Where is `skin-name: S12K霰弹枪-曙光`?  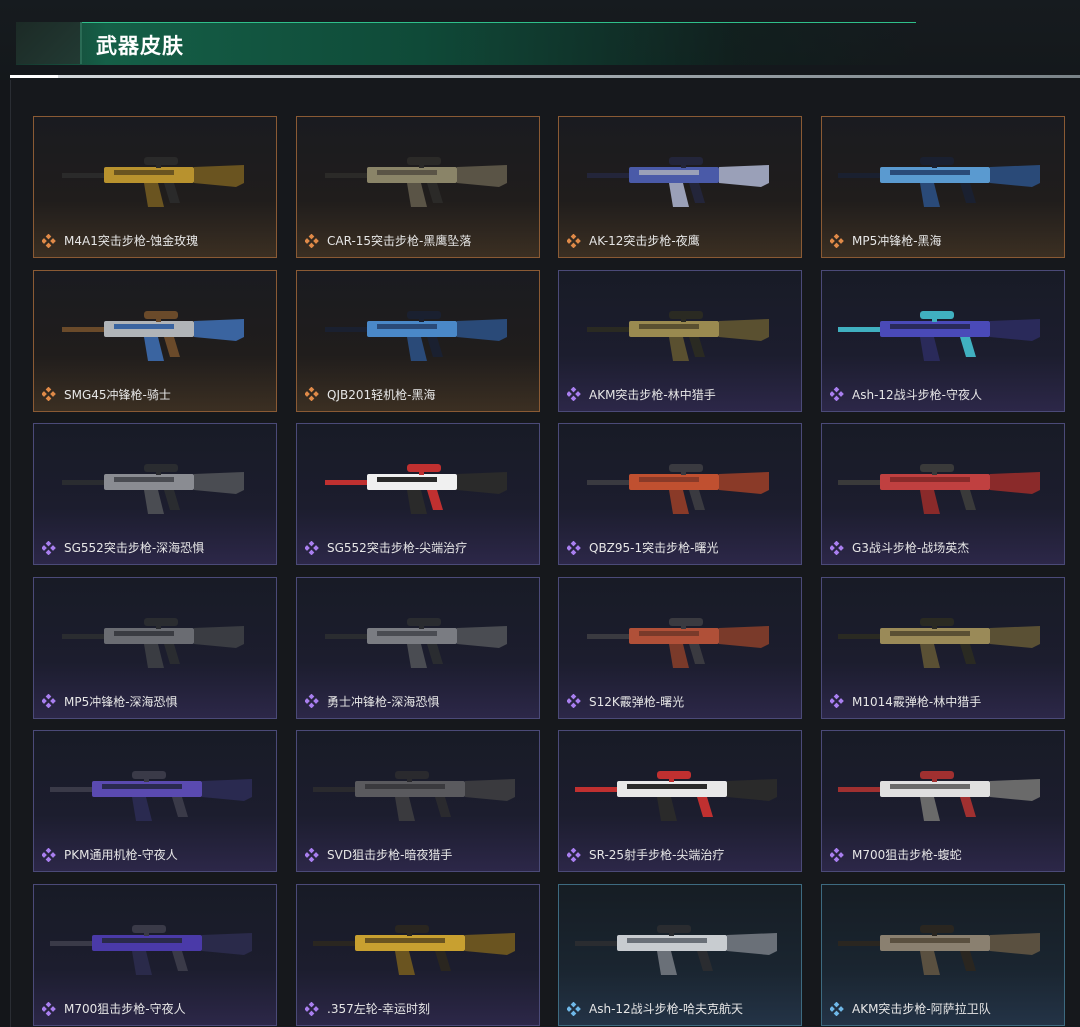
skin-name: S12K霰弹枪-曙光 is located at coordinates (637, 701).